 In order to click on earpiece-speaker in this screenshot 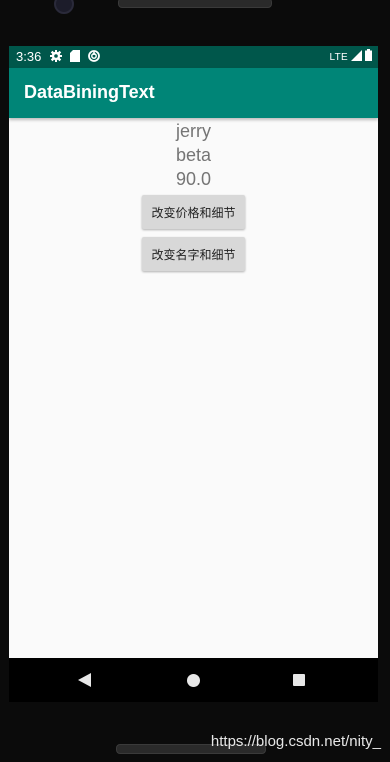, I will do `click(195, 4)`.